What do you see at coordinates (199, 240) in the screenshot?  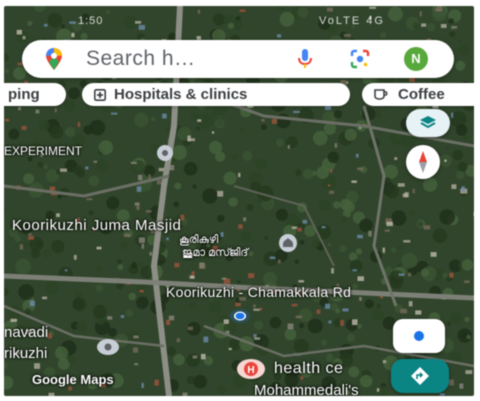 I see `place-label-masjid-local-1: കൂരികുഴി` at bounding box center [199, 240].